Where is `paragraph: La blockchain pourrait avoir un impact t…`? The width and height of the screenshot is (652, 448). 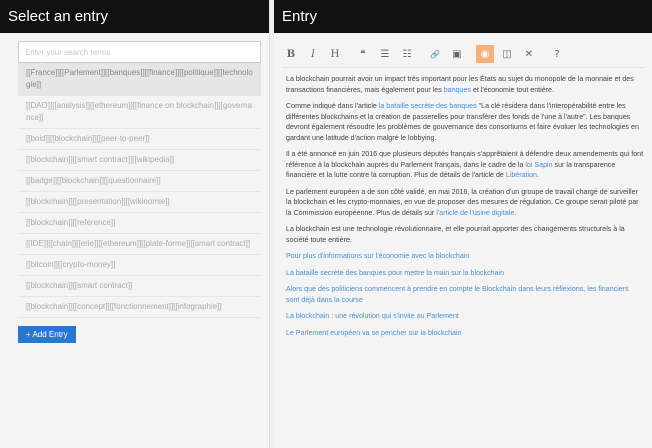
paragraph: La blockchain pourrait avoir un impact t… is located at coordinates (460, 84).